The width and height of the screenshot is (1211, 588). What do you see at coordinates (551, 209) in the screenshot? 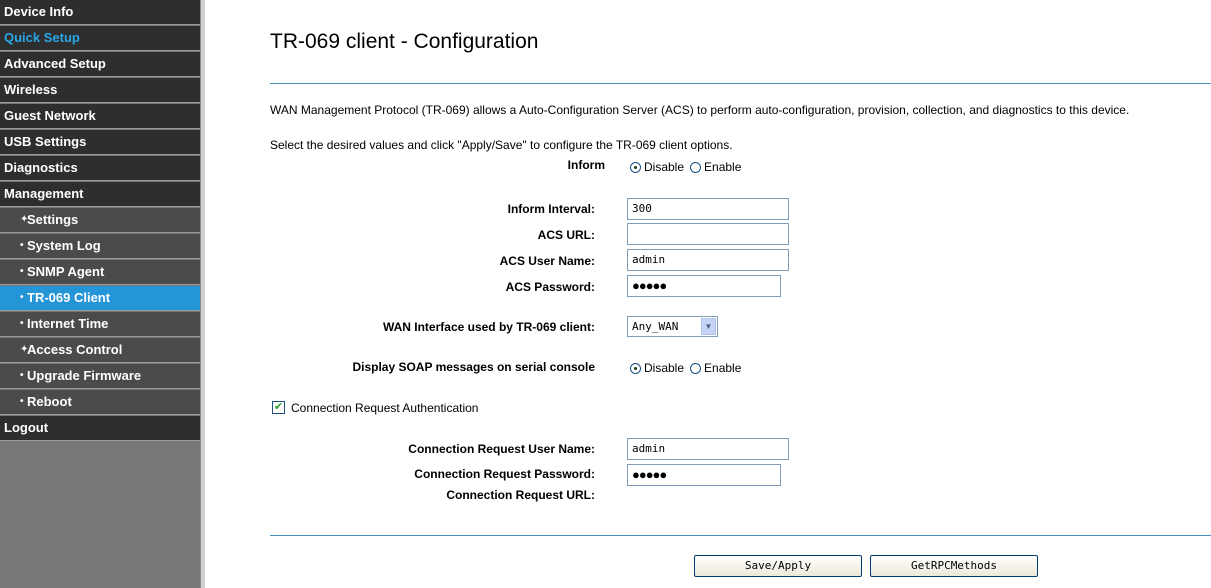
I see `inform-interval-label: Inform Interval:` at bounding box center [551, 209].